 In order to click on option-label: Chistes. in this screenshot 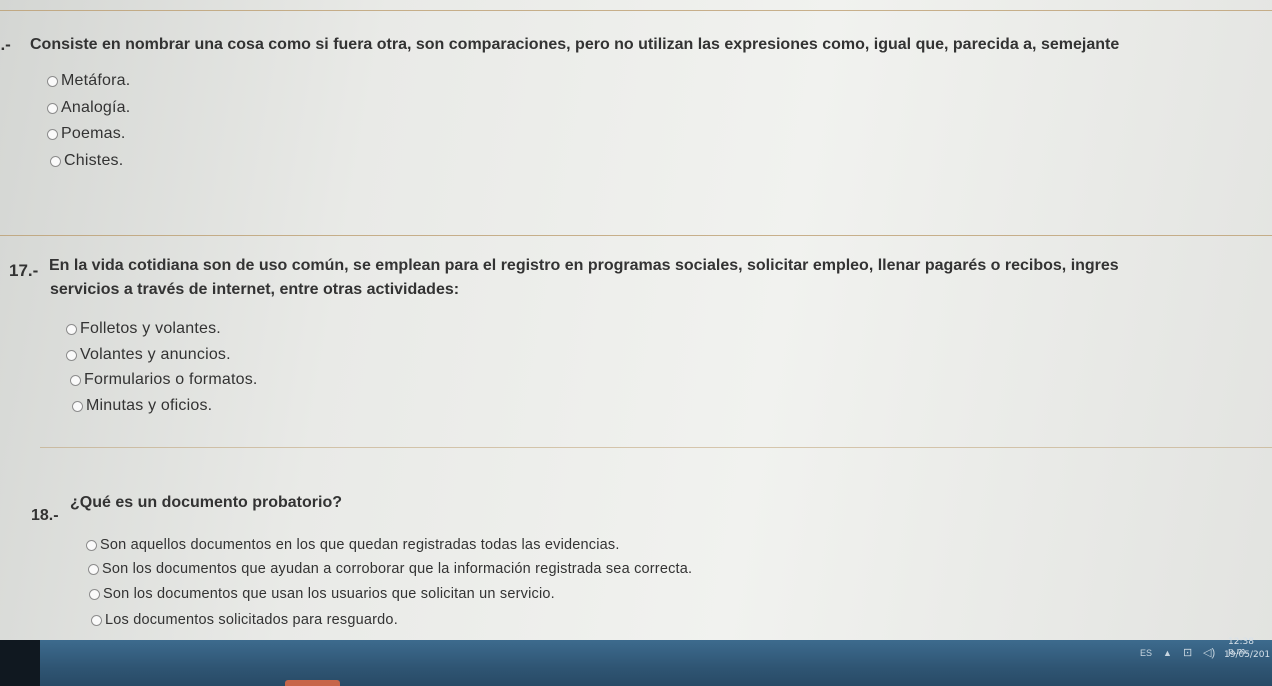, I will do `click(94, 160)`.